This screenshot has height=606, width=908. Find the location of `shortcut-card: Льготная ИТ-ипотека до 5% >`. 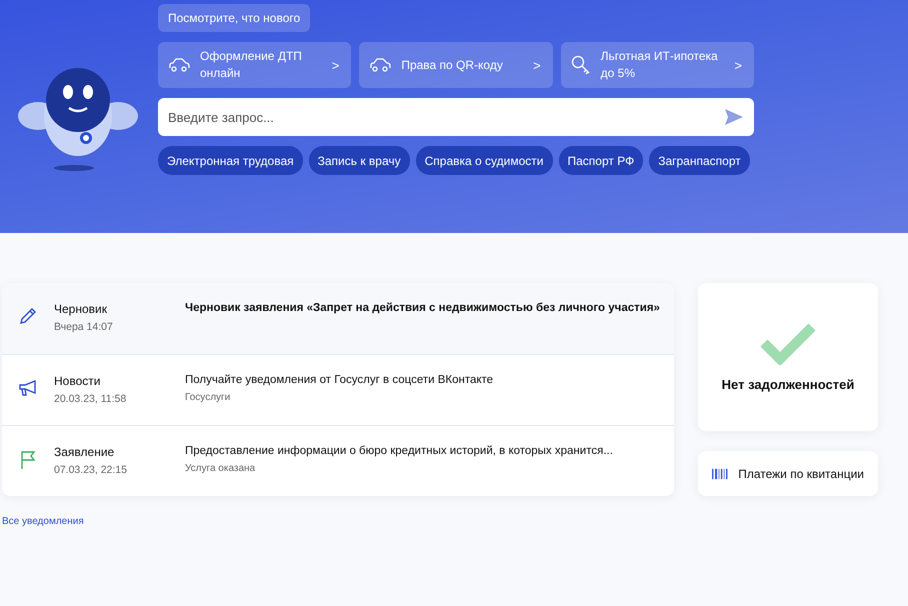

shortcut-card: Льготная ИТ-ипотека до 5% > is located at coordinates (657, 65).